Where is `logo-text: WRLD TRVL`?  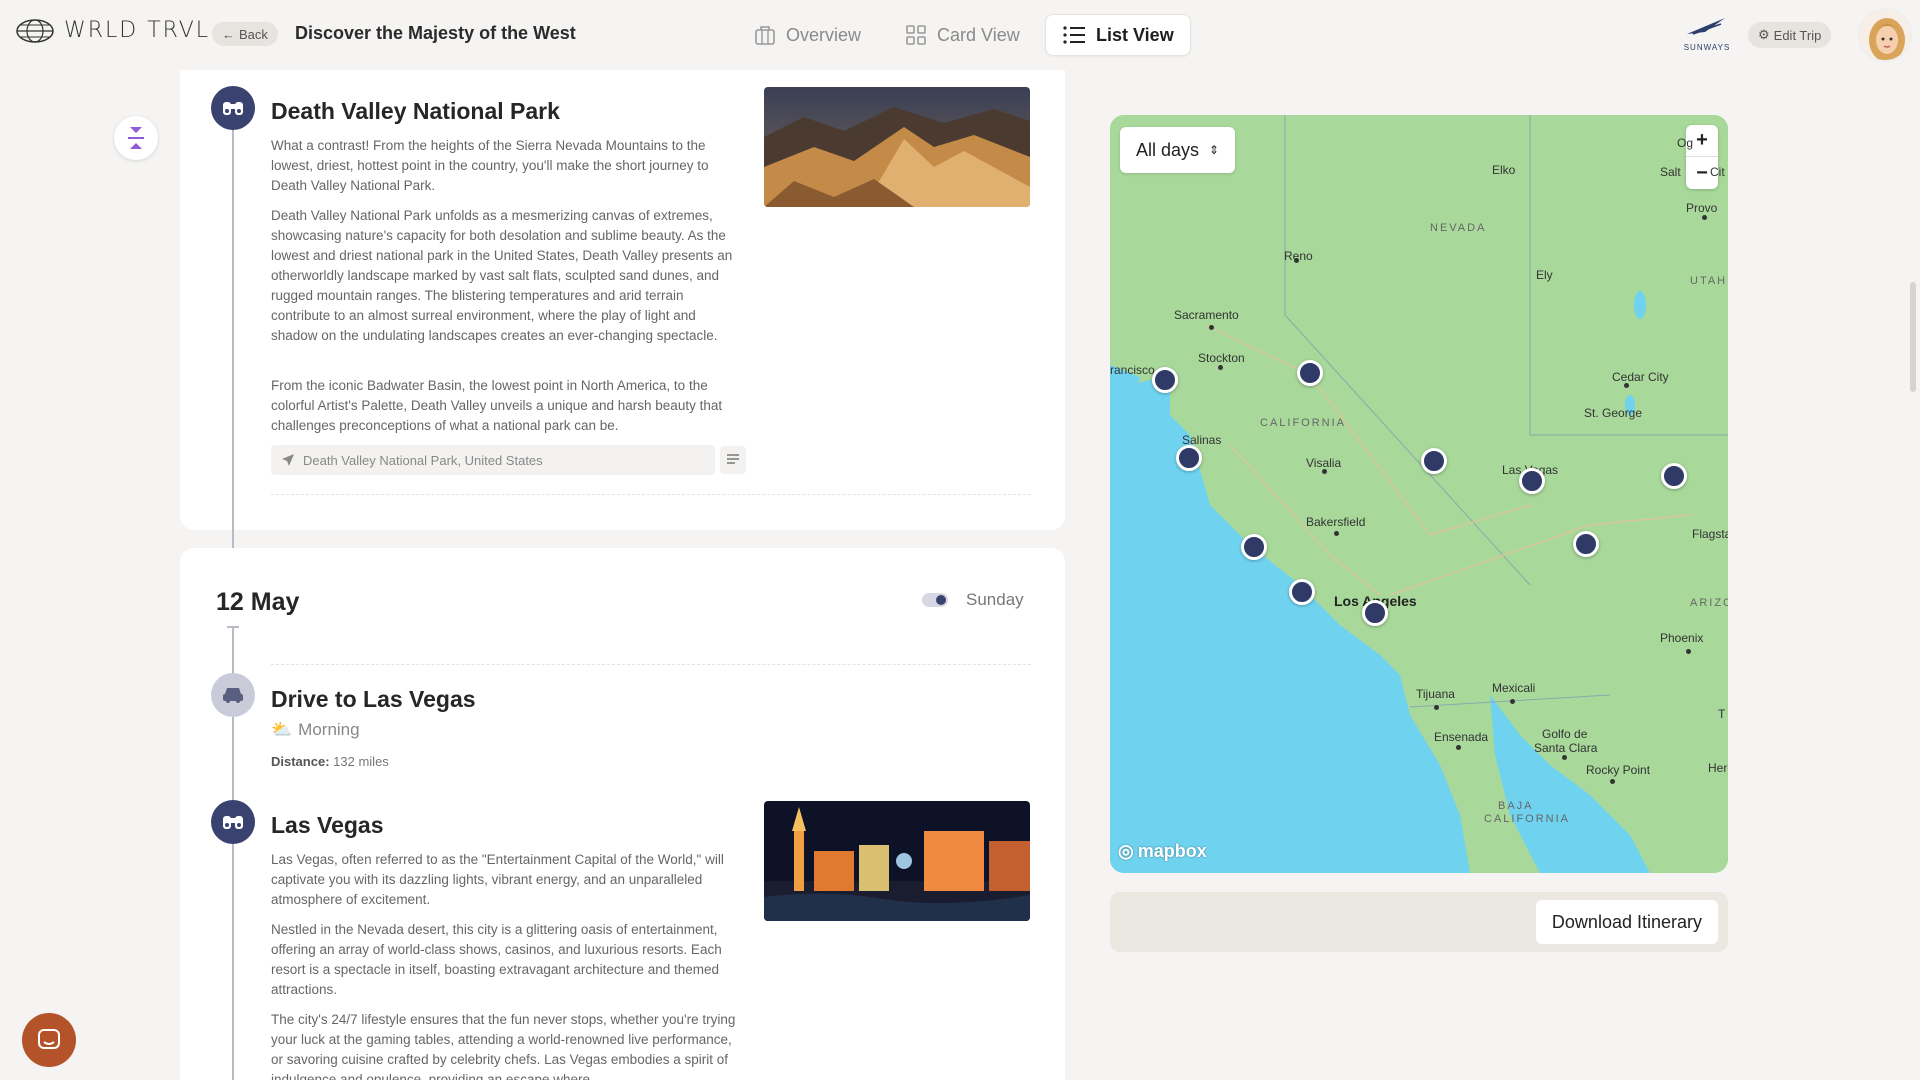 logo-text: WRLD TRVL is located at coordinates (137, 30).